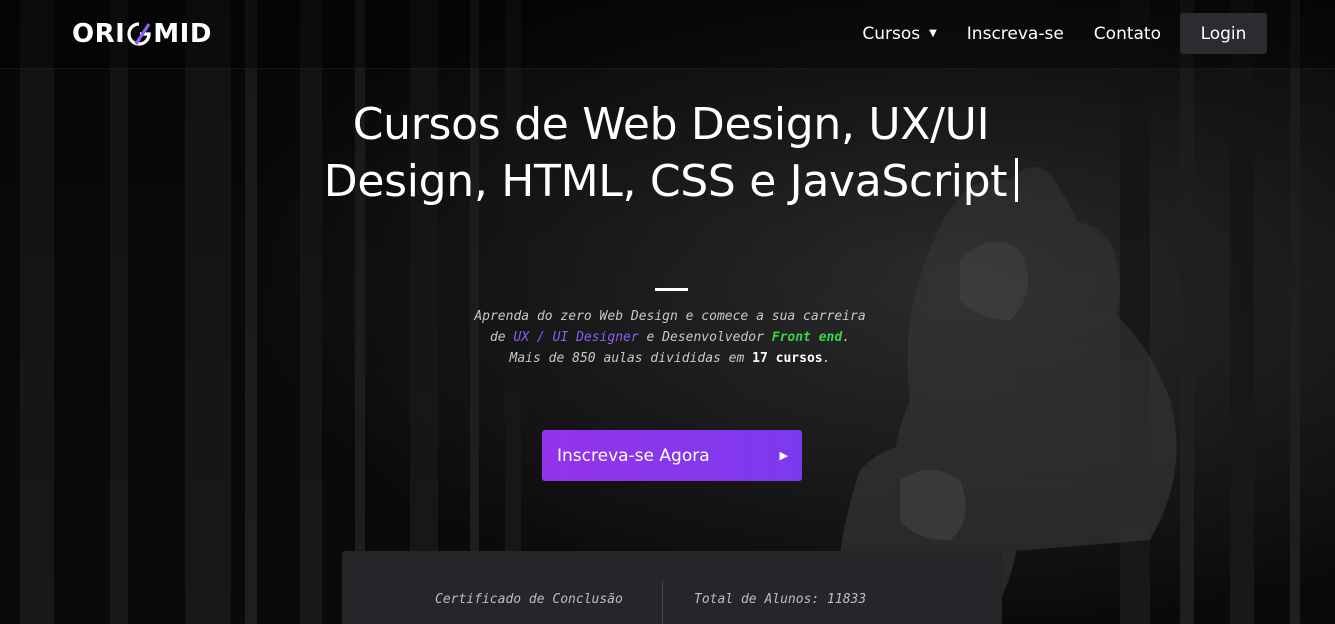  What do you see at coordinates (807, 337) in the screenshot?
I see `front-end-highlight: Front end` at bounding box center [807, 337].